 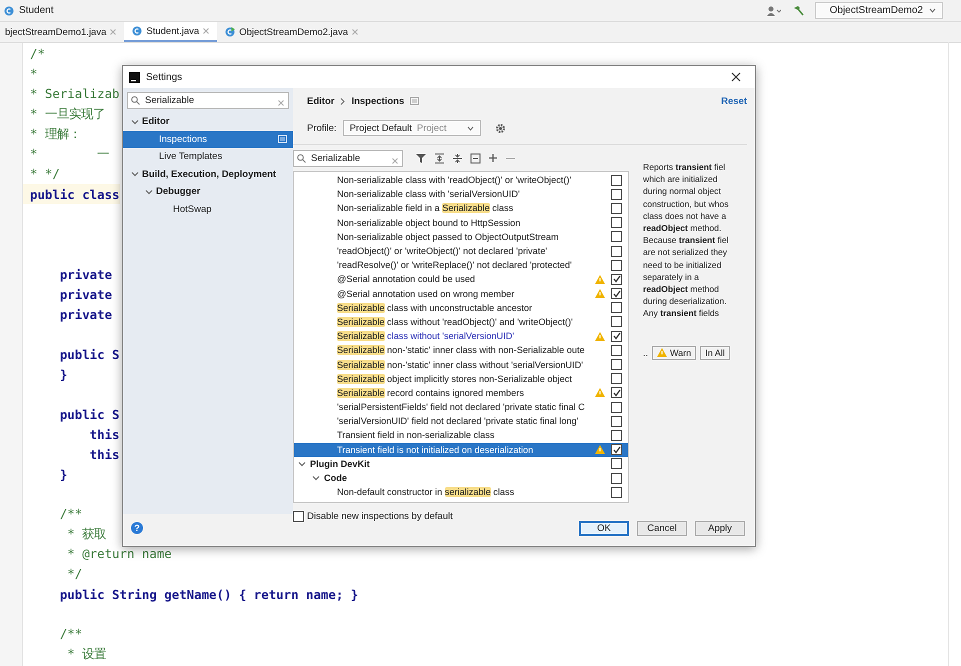 What do you see at coordinates (461, 492) in the screenshot?
I see `inspection-row: Non-default constructor in serializable class` at bounding box center [461, 492].